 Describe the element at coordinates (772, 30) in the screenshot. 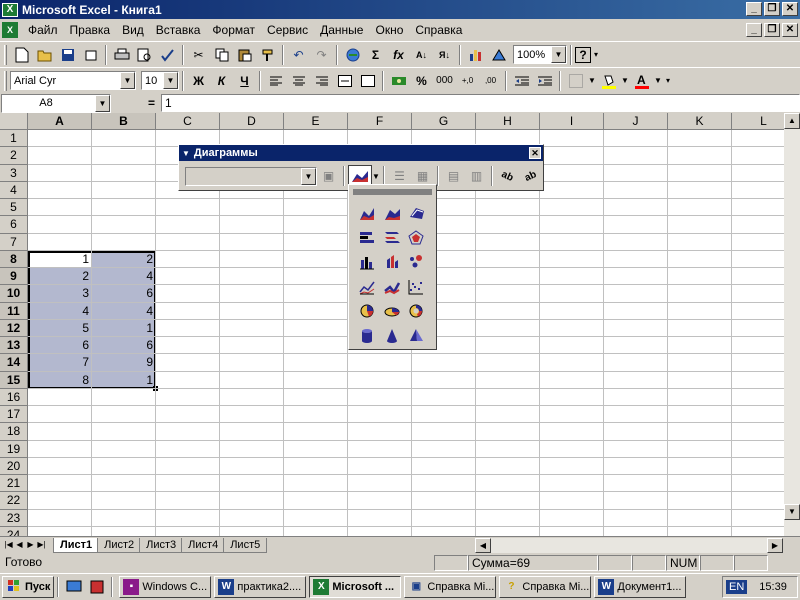

I see `doc-restore-button: ❐` at that location.